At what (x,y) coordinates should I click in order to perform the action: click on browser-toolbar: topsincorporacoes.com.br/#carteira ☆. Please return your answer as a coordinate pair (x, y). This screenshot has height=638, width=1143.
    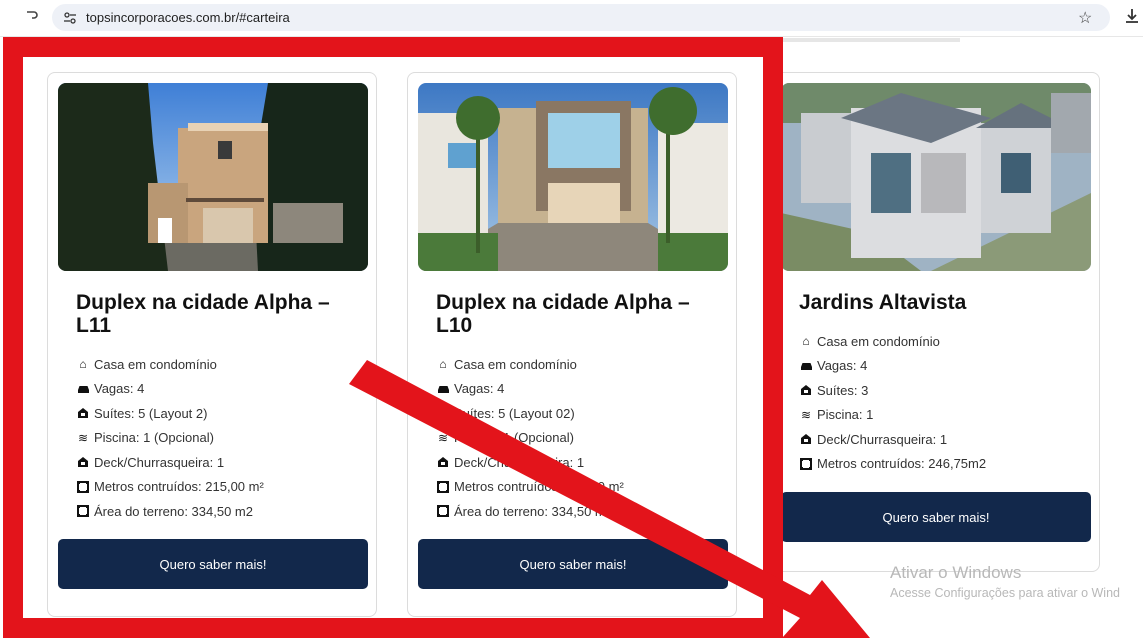
    Looking at the image, I should click on (571, 18).